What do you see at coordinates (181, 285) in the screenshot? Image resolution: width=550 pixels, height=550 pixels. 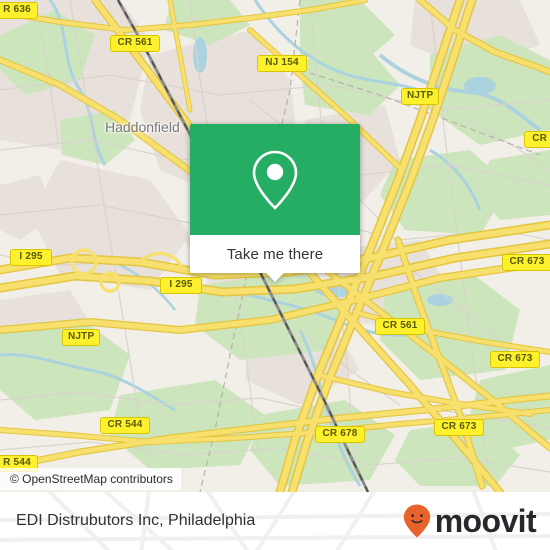 I see `shield-i295-center: I 295` at bounding box center [181, 285].